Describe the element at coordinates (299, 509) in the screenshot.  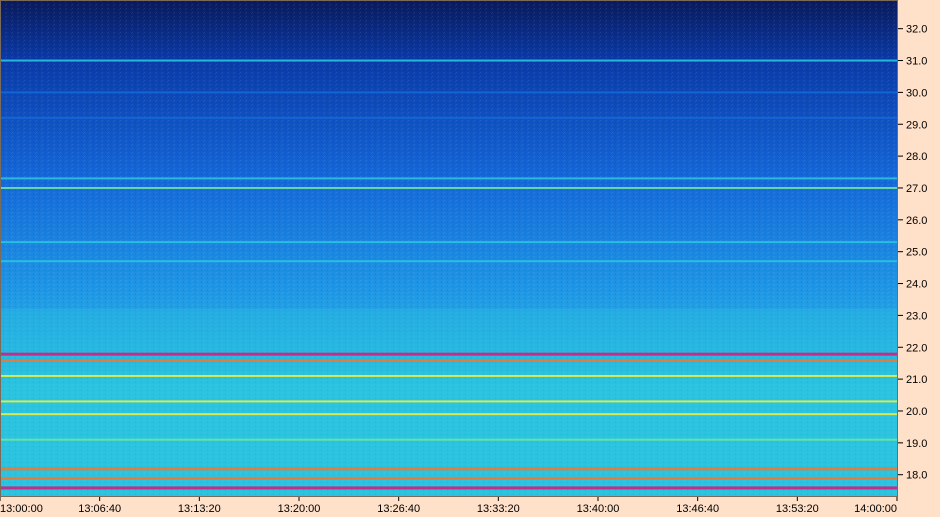
I see `x-tick-label: 13:20:00` at that location.